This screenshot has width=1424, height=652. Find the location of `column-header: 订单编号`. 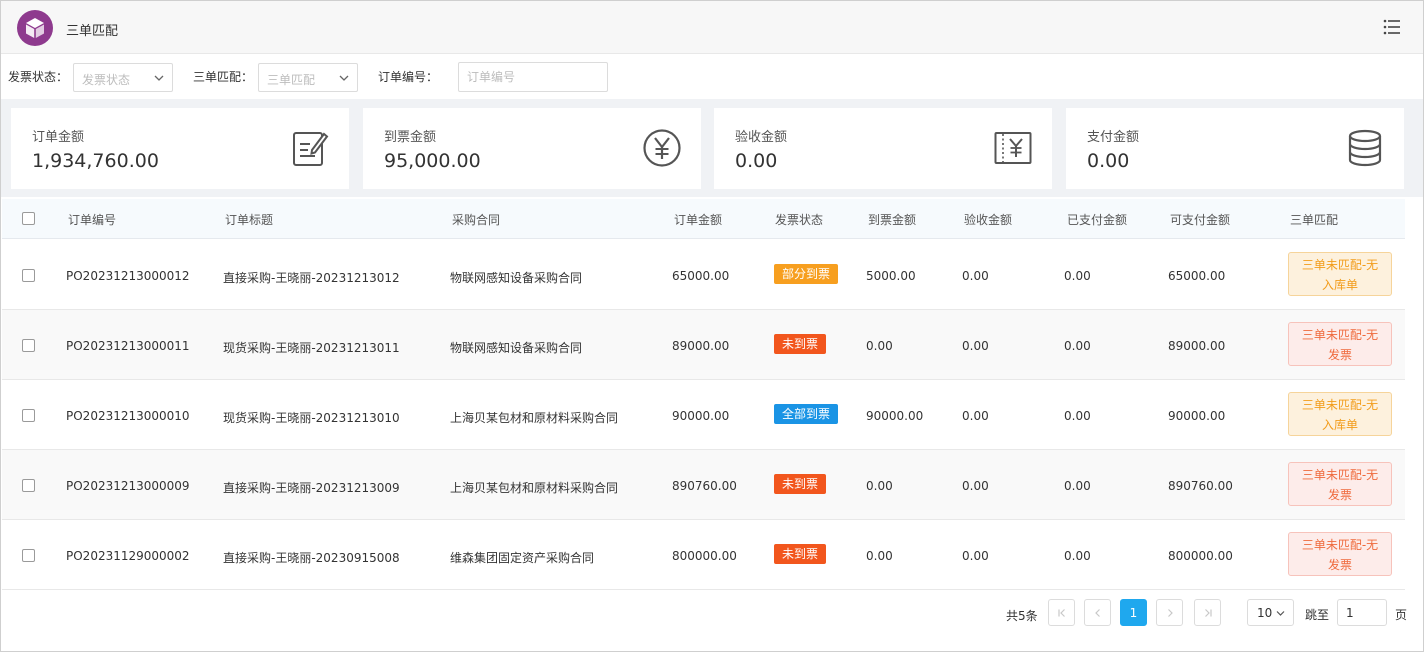

column-header: 订单编号 is located at coordinates (92, 219).